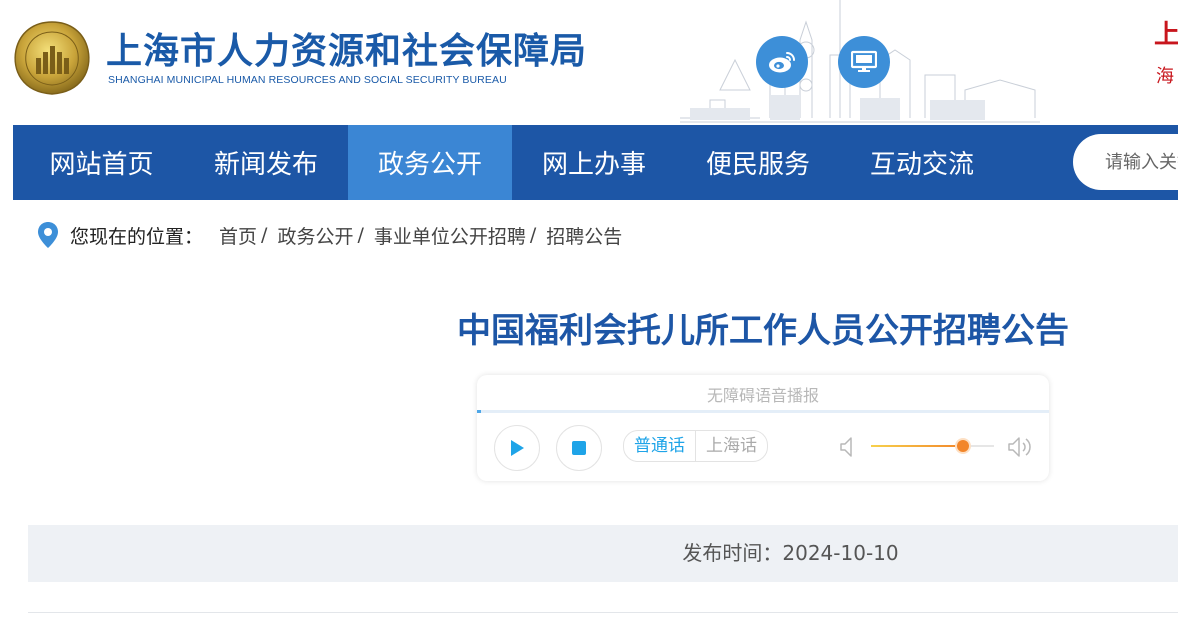 The image size is (1178, 628). What do you see at coordinates (758, 162) in the screenshot?
I see `nav-public-services: 便民服务` at bounding box center [758, 162].